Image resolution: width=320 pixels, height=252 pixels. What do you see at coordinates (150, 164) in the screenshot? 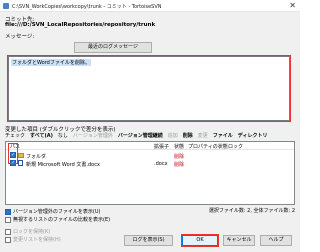
I see `table-row: ✓ 新規 Microsoft Word 文書.docx .docx 削除` at bounding box center [150, 164].